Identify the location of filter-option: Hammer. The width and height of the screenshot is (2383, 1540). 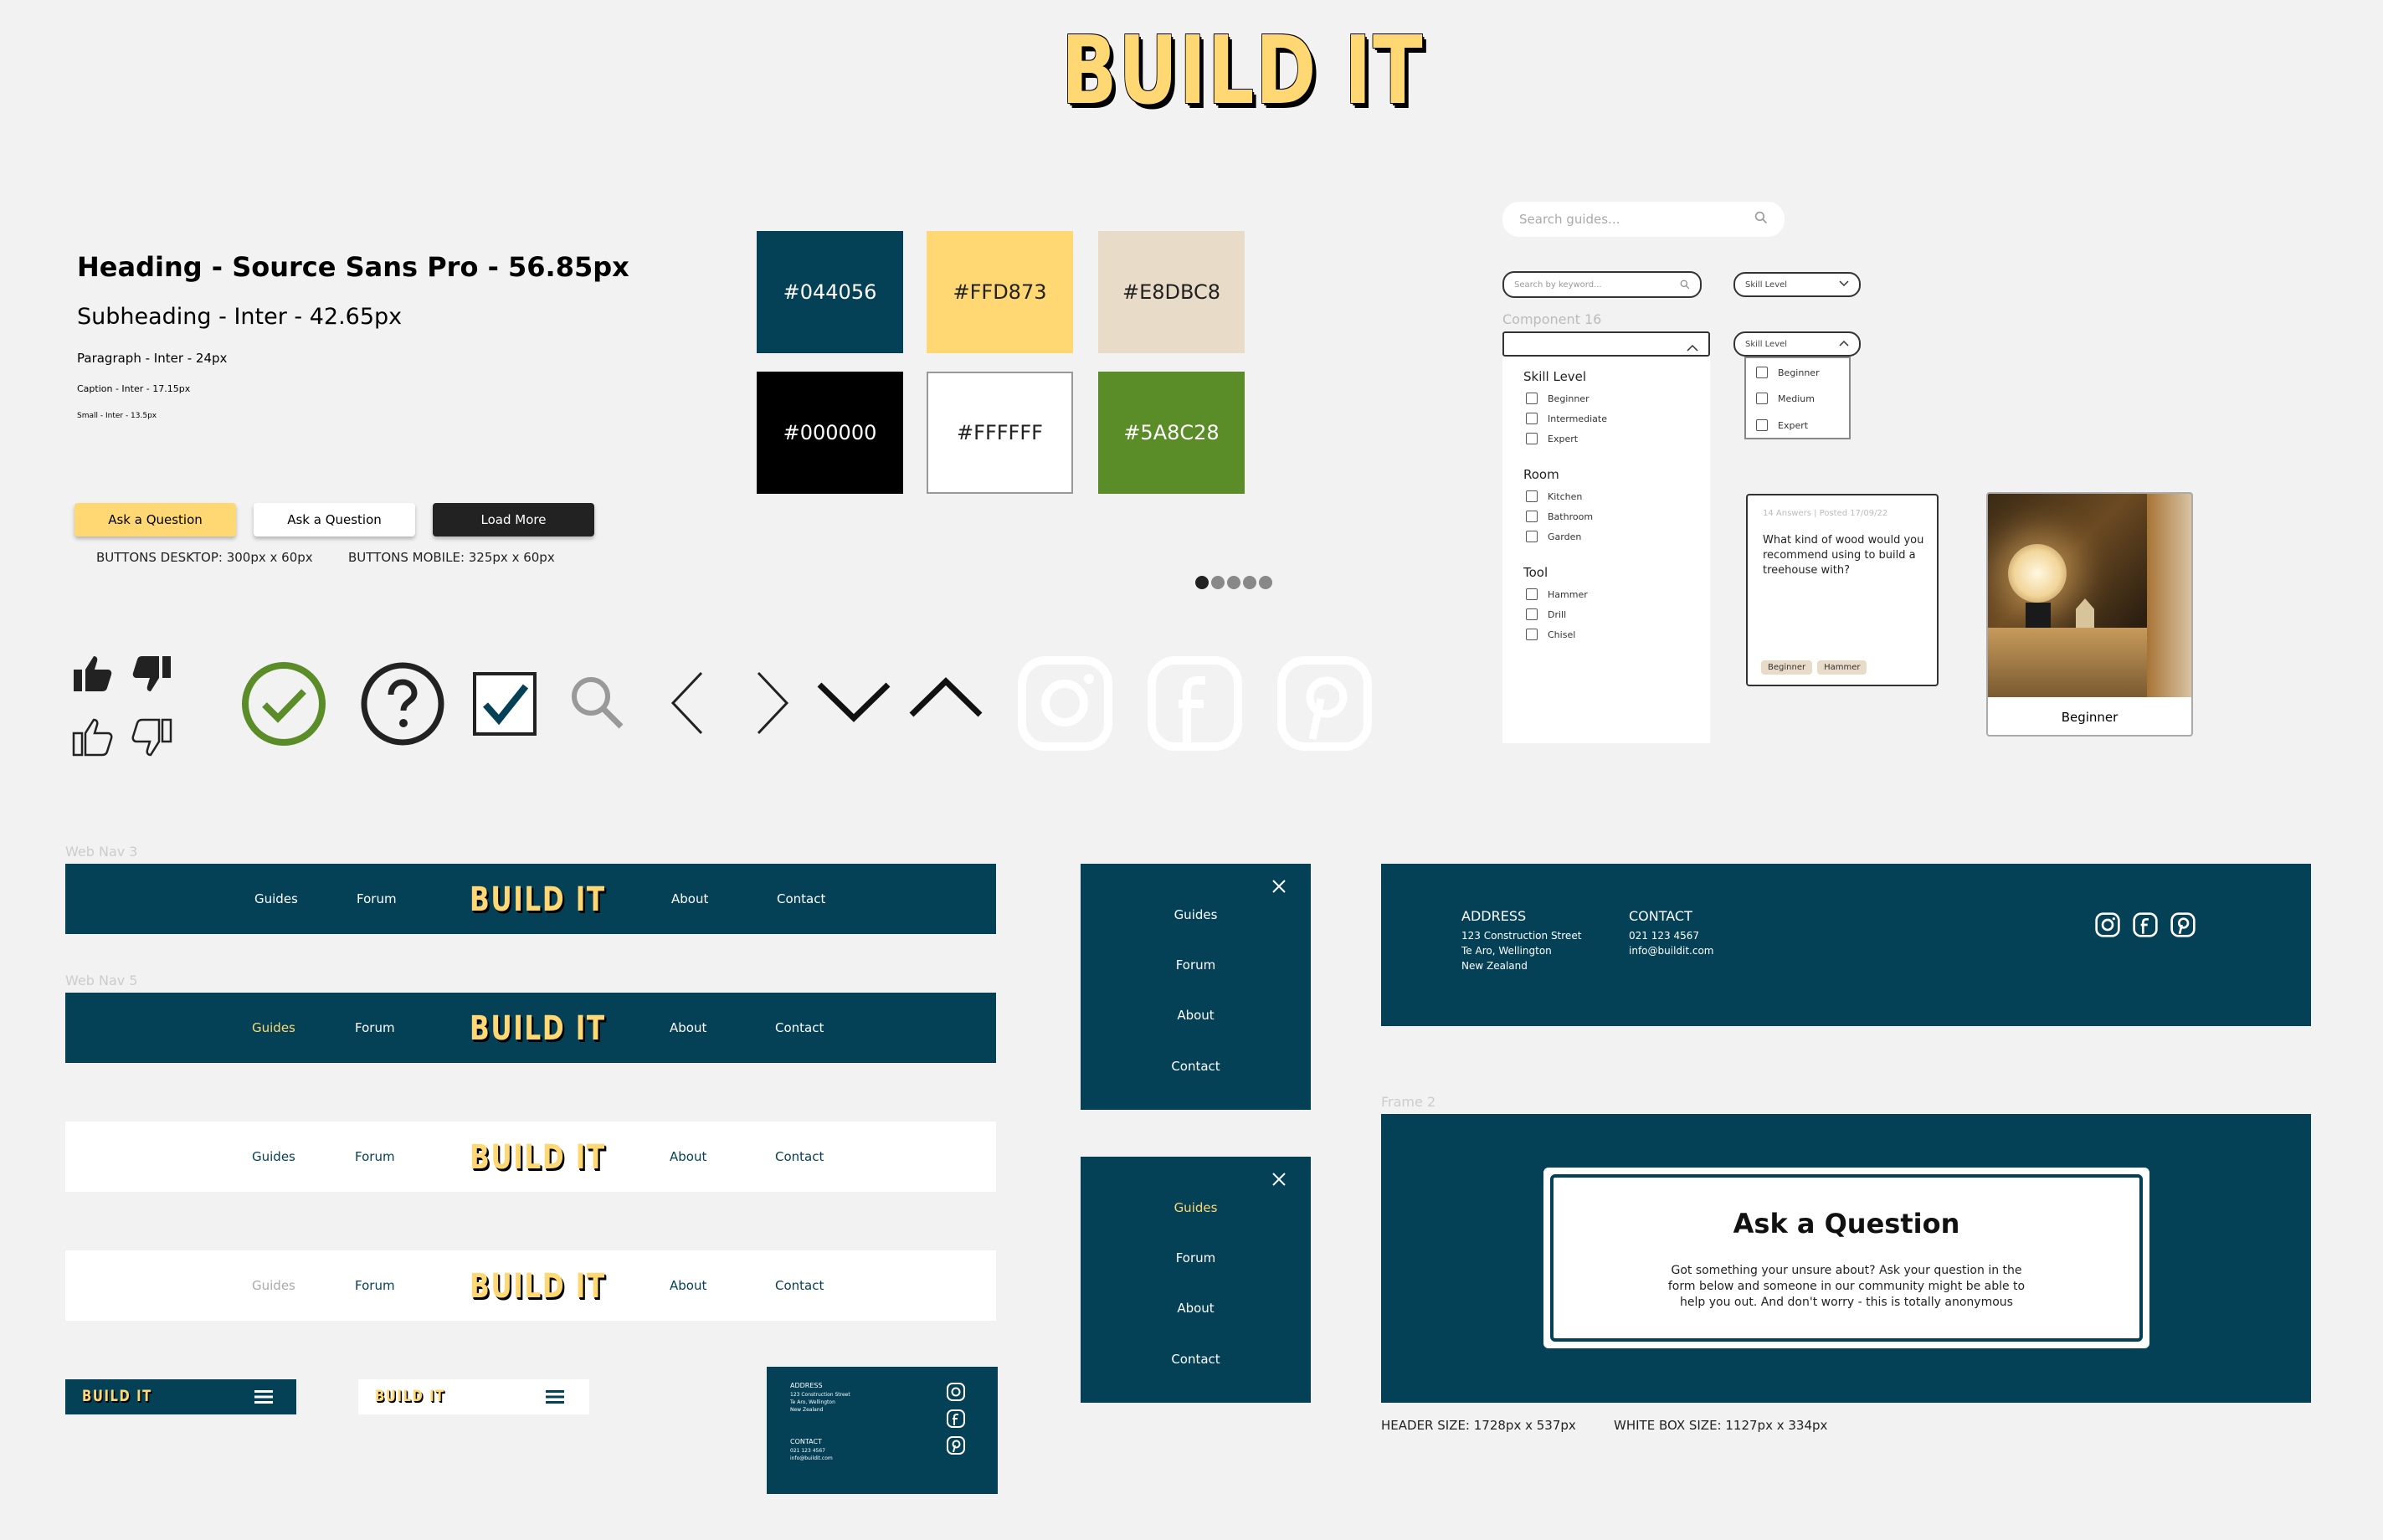
(1557, 594).